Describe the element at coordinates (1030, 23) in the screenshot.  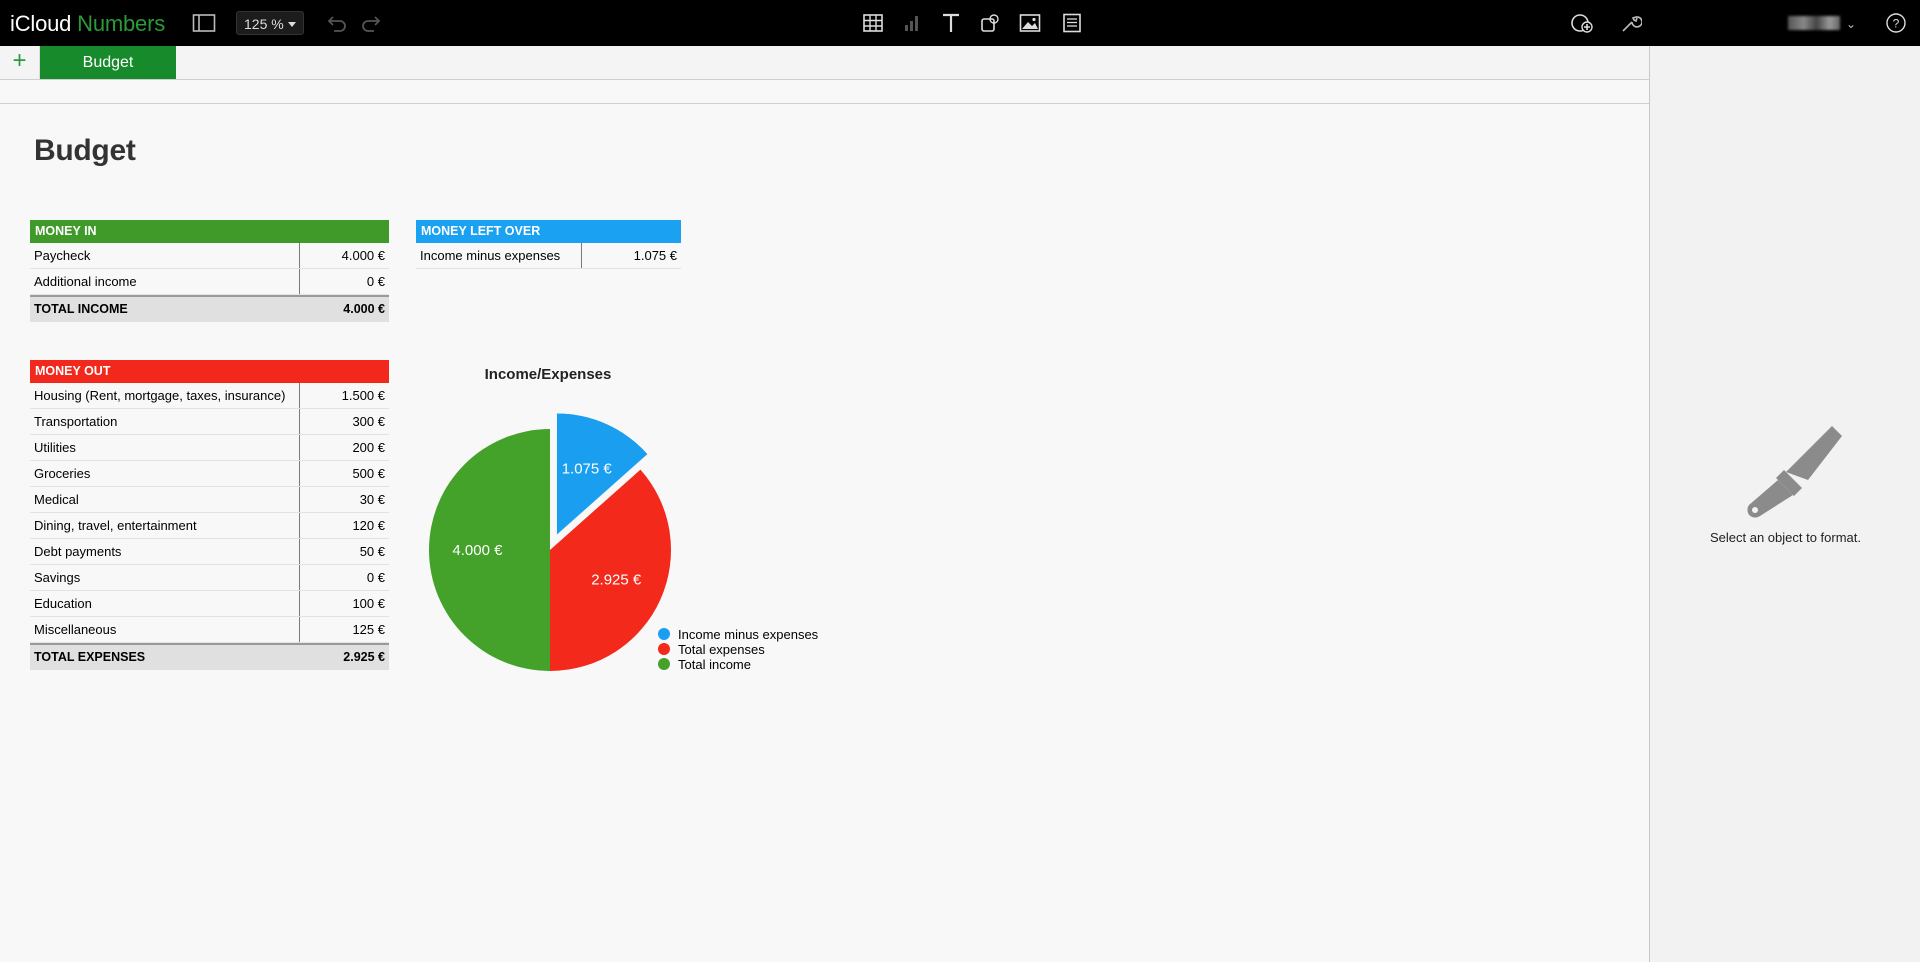
I see `media-icon` at that location.